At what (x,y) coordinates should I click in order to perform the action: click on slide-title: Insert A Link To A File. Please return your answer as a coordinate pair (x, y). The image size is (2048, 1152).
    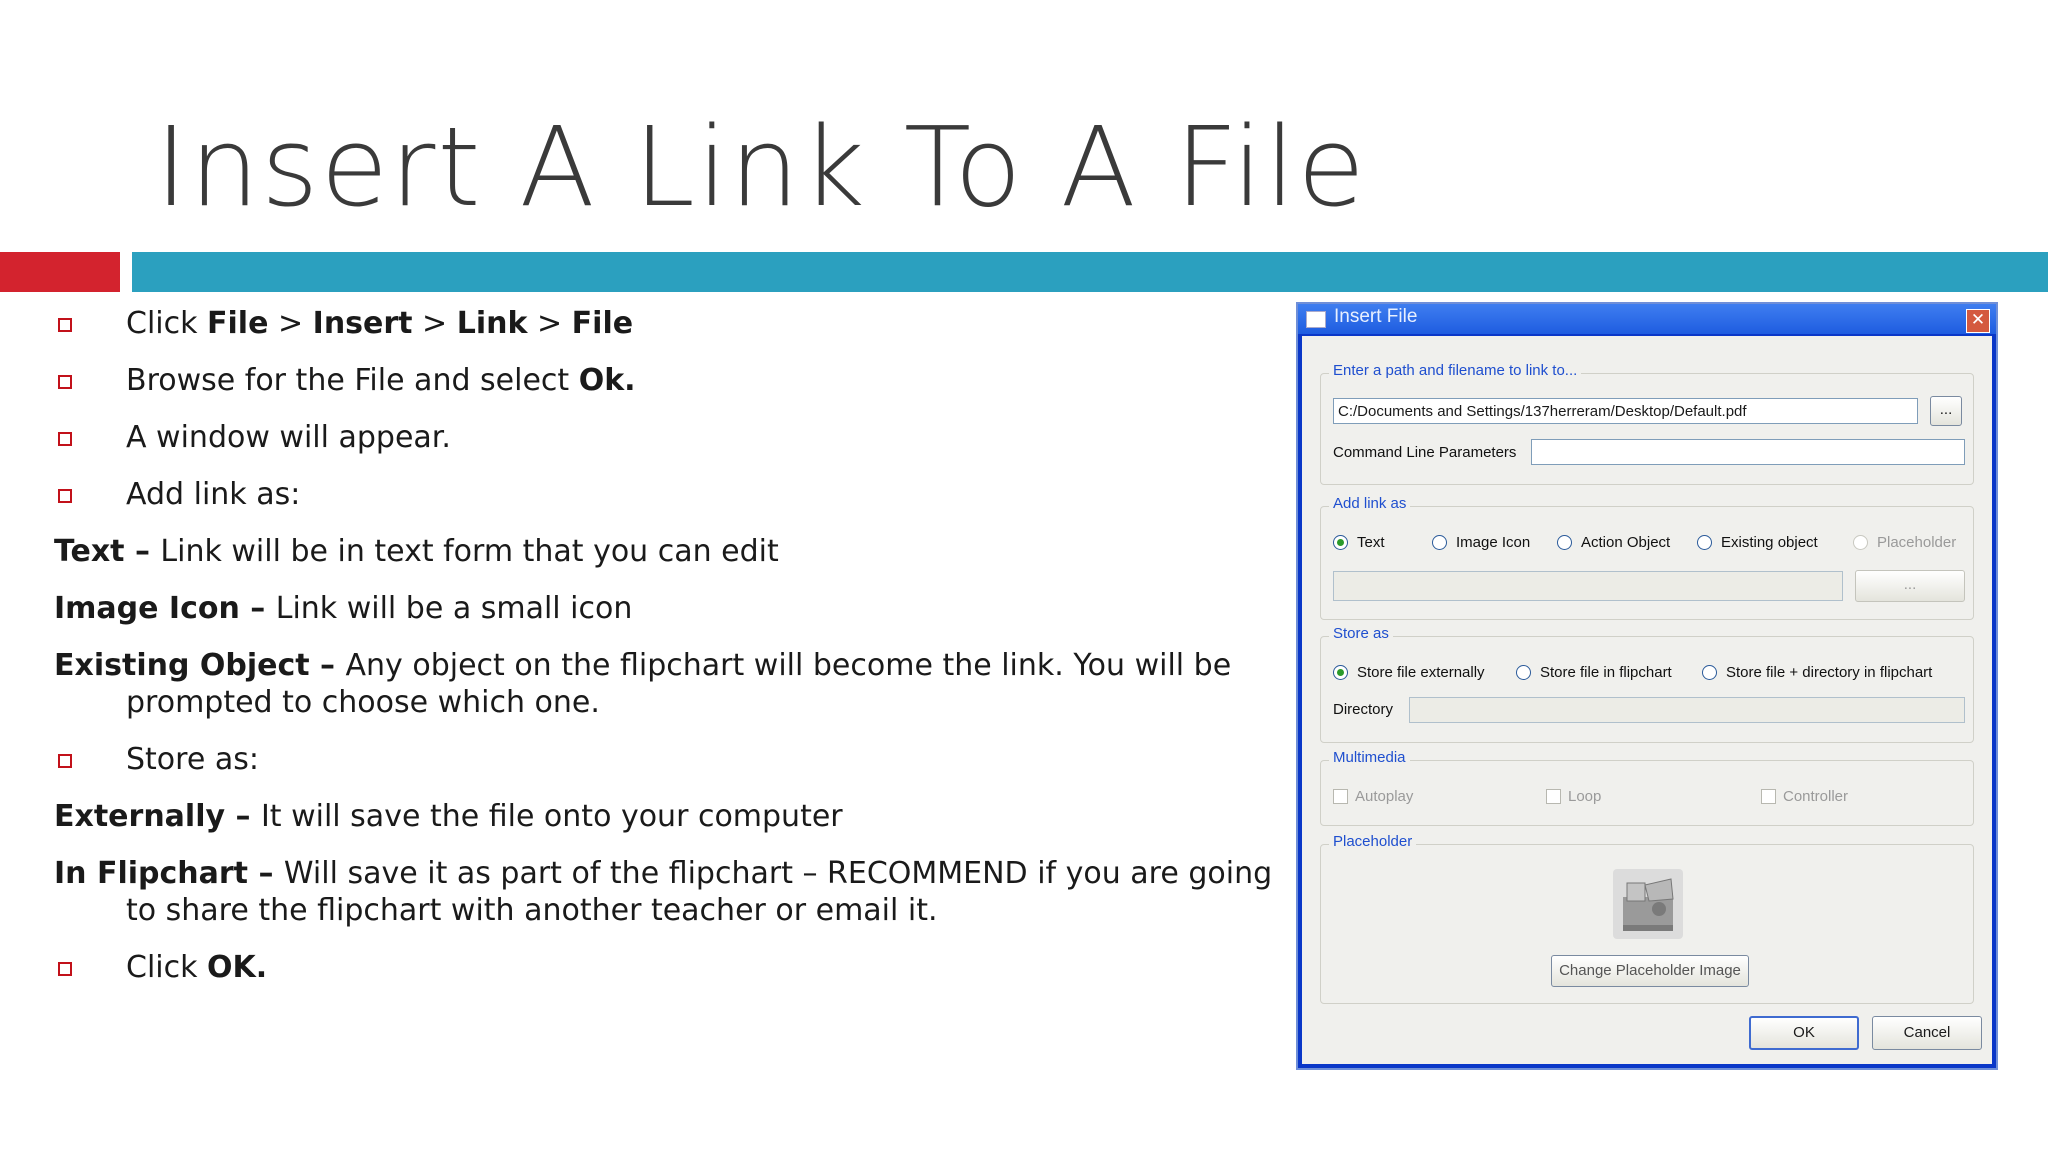
    Looking at the image, I should click on (761, 167).